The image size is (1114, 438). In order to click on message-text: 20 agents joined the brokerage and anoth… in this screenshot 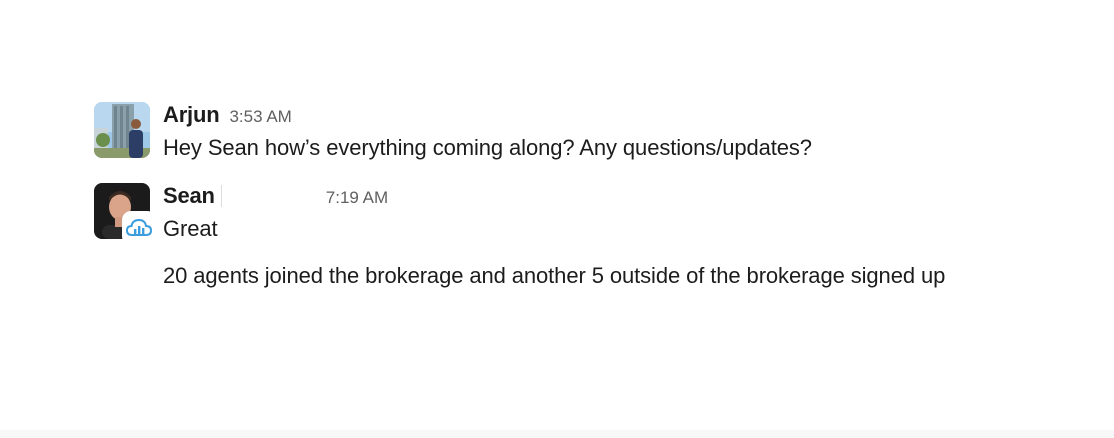, I will do `click(554, 275)`.